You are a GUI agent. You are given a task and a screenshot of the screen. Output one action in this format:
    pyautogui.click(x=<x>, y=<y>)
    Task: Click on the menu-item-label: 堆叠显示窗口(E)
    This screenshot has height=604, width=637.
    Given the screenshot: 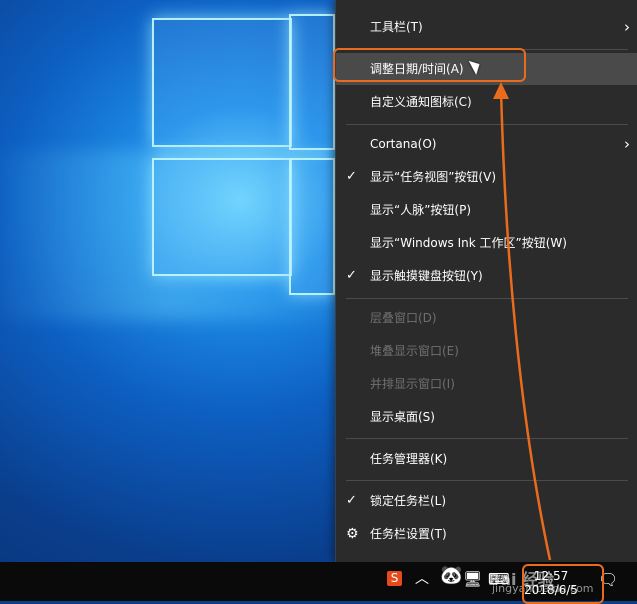 What is the action you would take?
    pyautogui.click(x=414, y=351)
    